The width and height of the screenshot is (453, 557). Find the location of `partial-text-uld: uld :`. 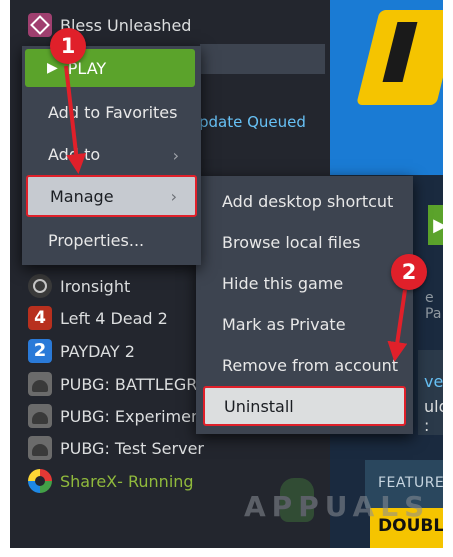

partial-text-uld: uld : is located at coordinates (433, 416).